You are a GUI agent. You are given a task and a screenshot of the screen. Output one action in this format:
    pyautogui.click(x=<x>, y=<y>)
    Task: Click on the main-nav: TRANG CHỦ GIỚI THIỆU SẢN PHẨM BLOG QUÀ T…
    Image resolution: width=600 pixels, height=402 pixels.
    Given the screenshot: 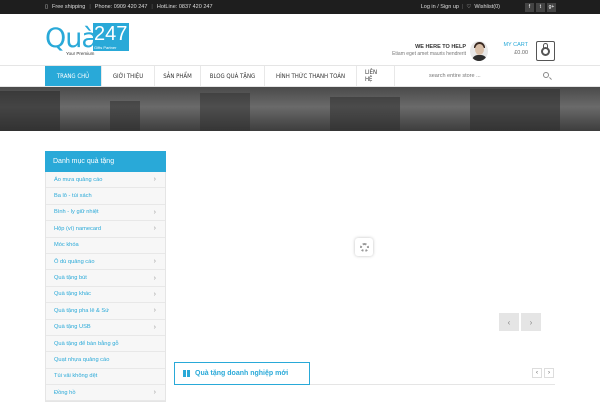 What is the action you would take?
    pyautogui.click(x=300, y=76)
    